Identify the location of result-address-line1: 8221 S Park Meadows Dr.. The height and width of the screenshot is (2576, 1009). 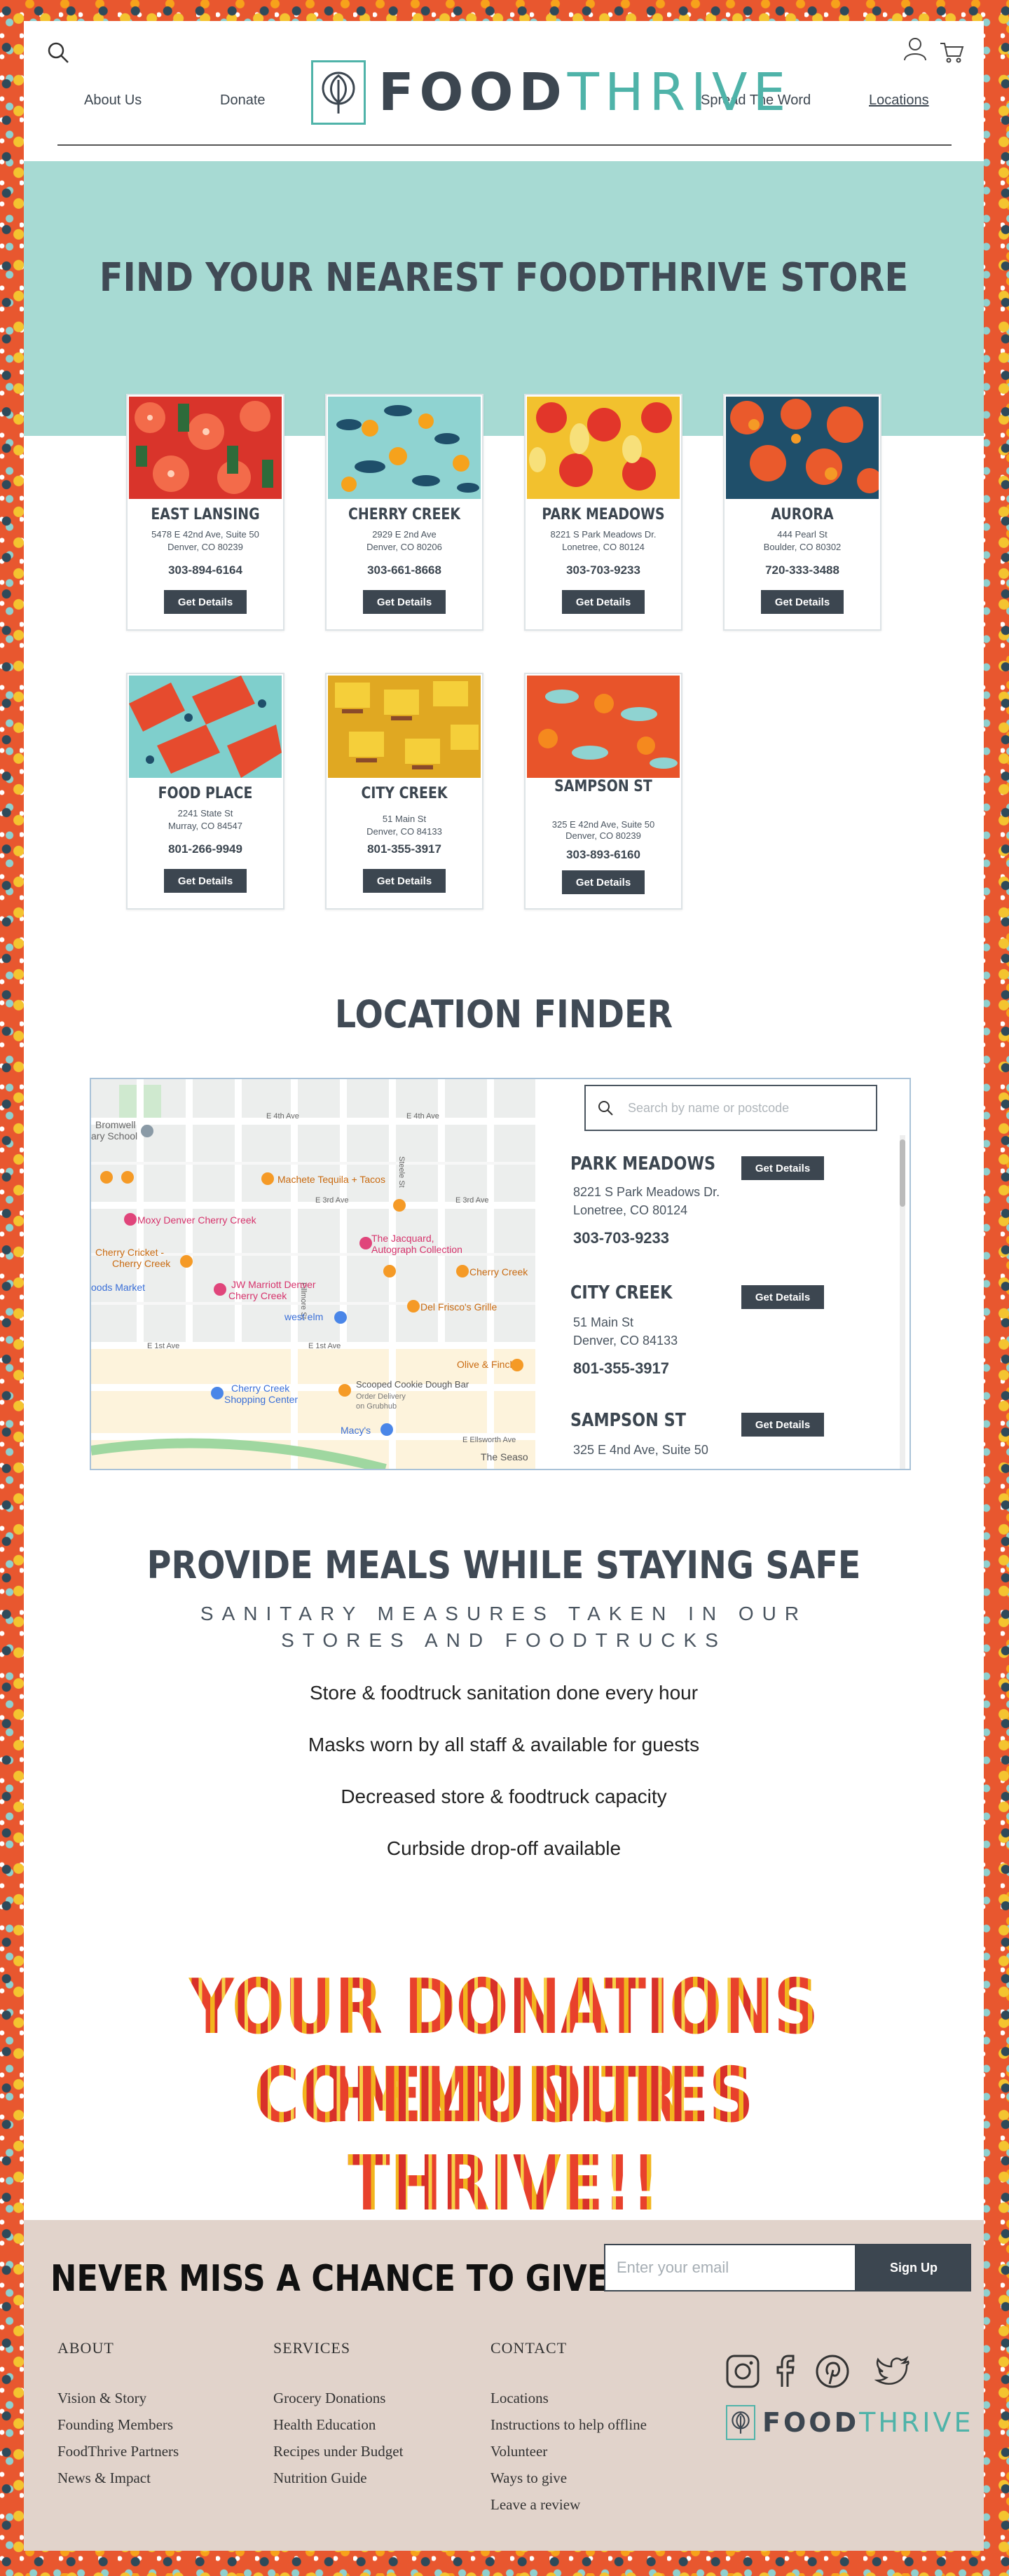
(646, 1192).